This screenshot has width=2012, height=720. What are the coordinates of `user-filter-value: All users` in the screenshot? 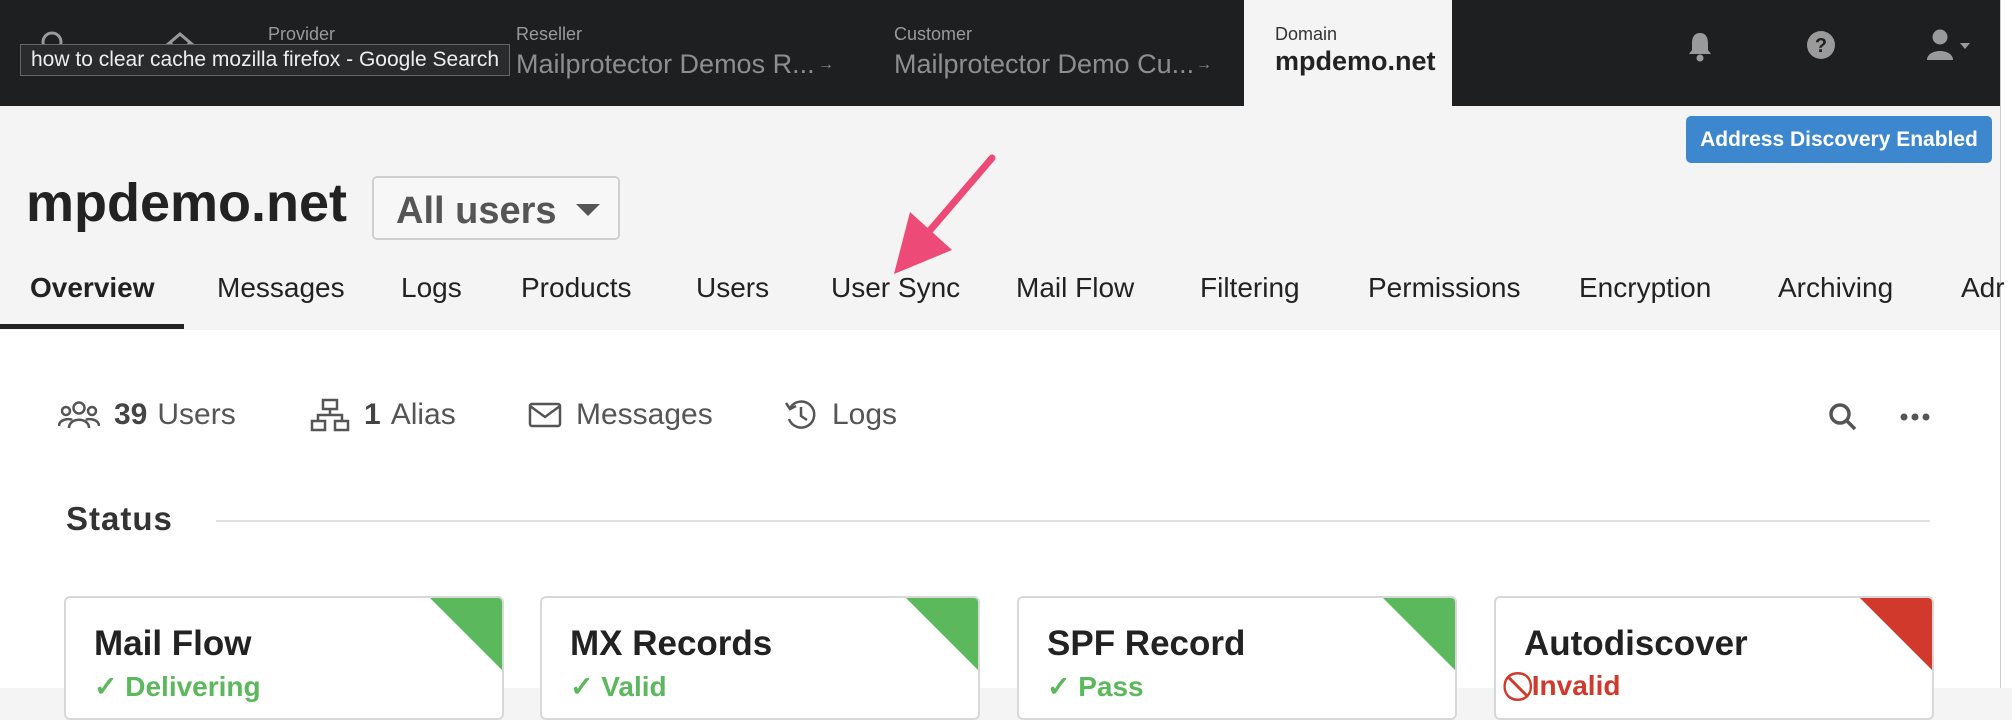 It's located at (476, 211).